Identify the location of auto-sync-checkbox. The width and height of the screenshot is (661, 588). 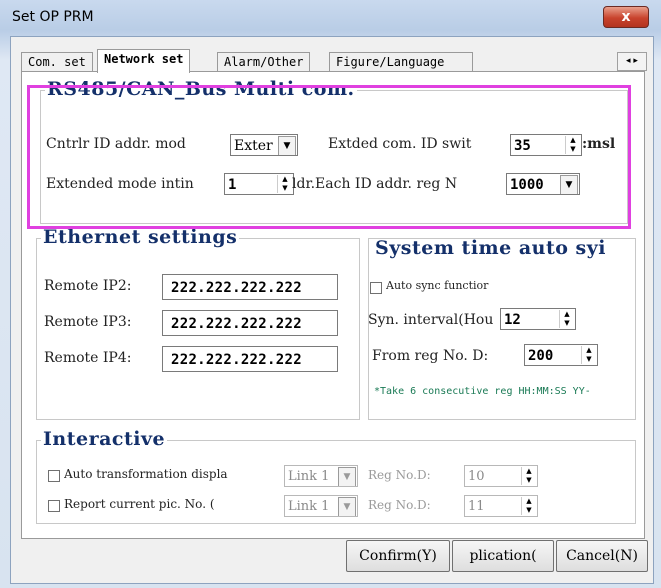
(376, 288).